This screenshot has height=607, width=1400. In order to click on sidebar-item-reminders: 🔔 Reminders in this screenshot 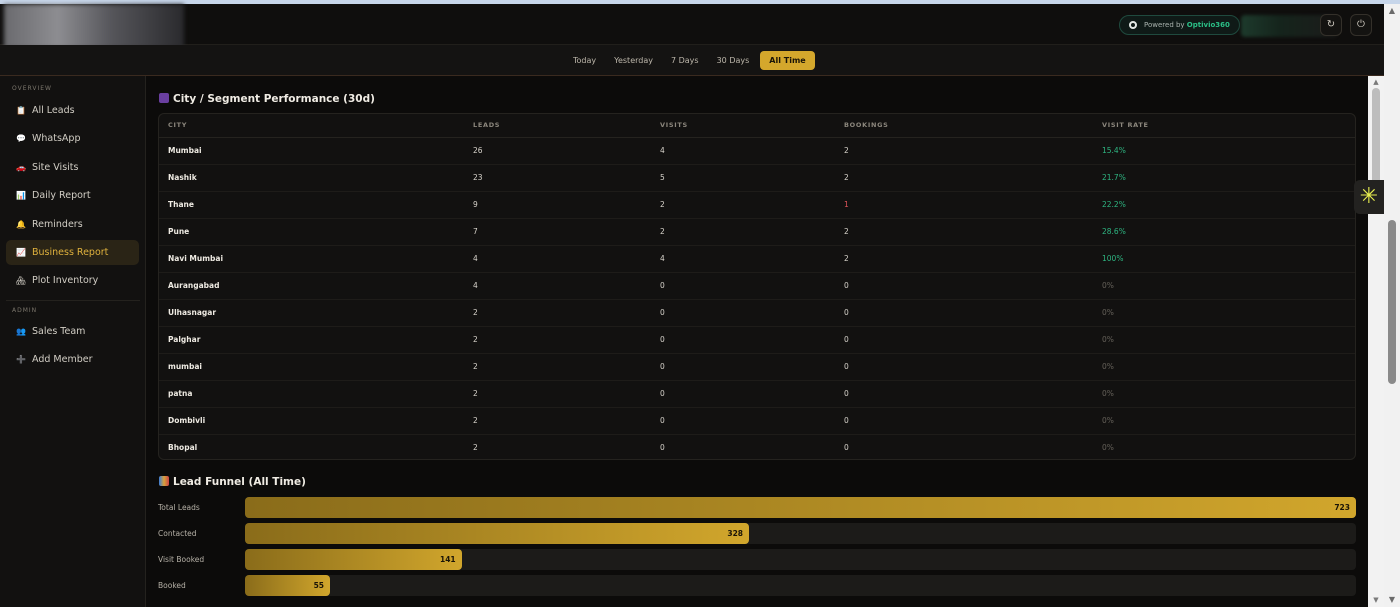, I will do `click(72, 224)`.